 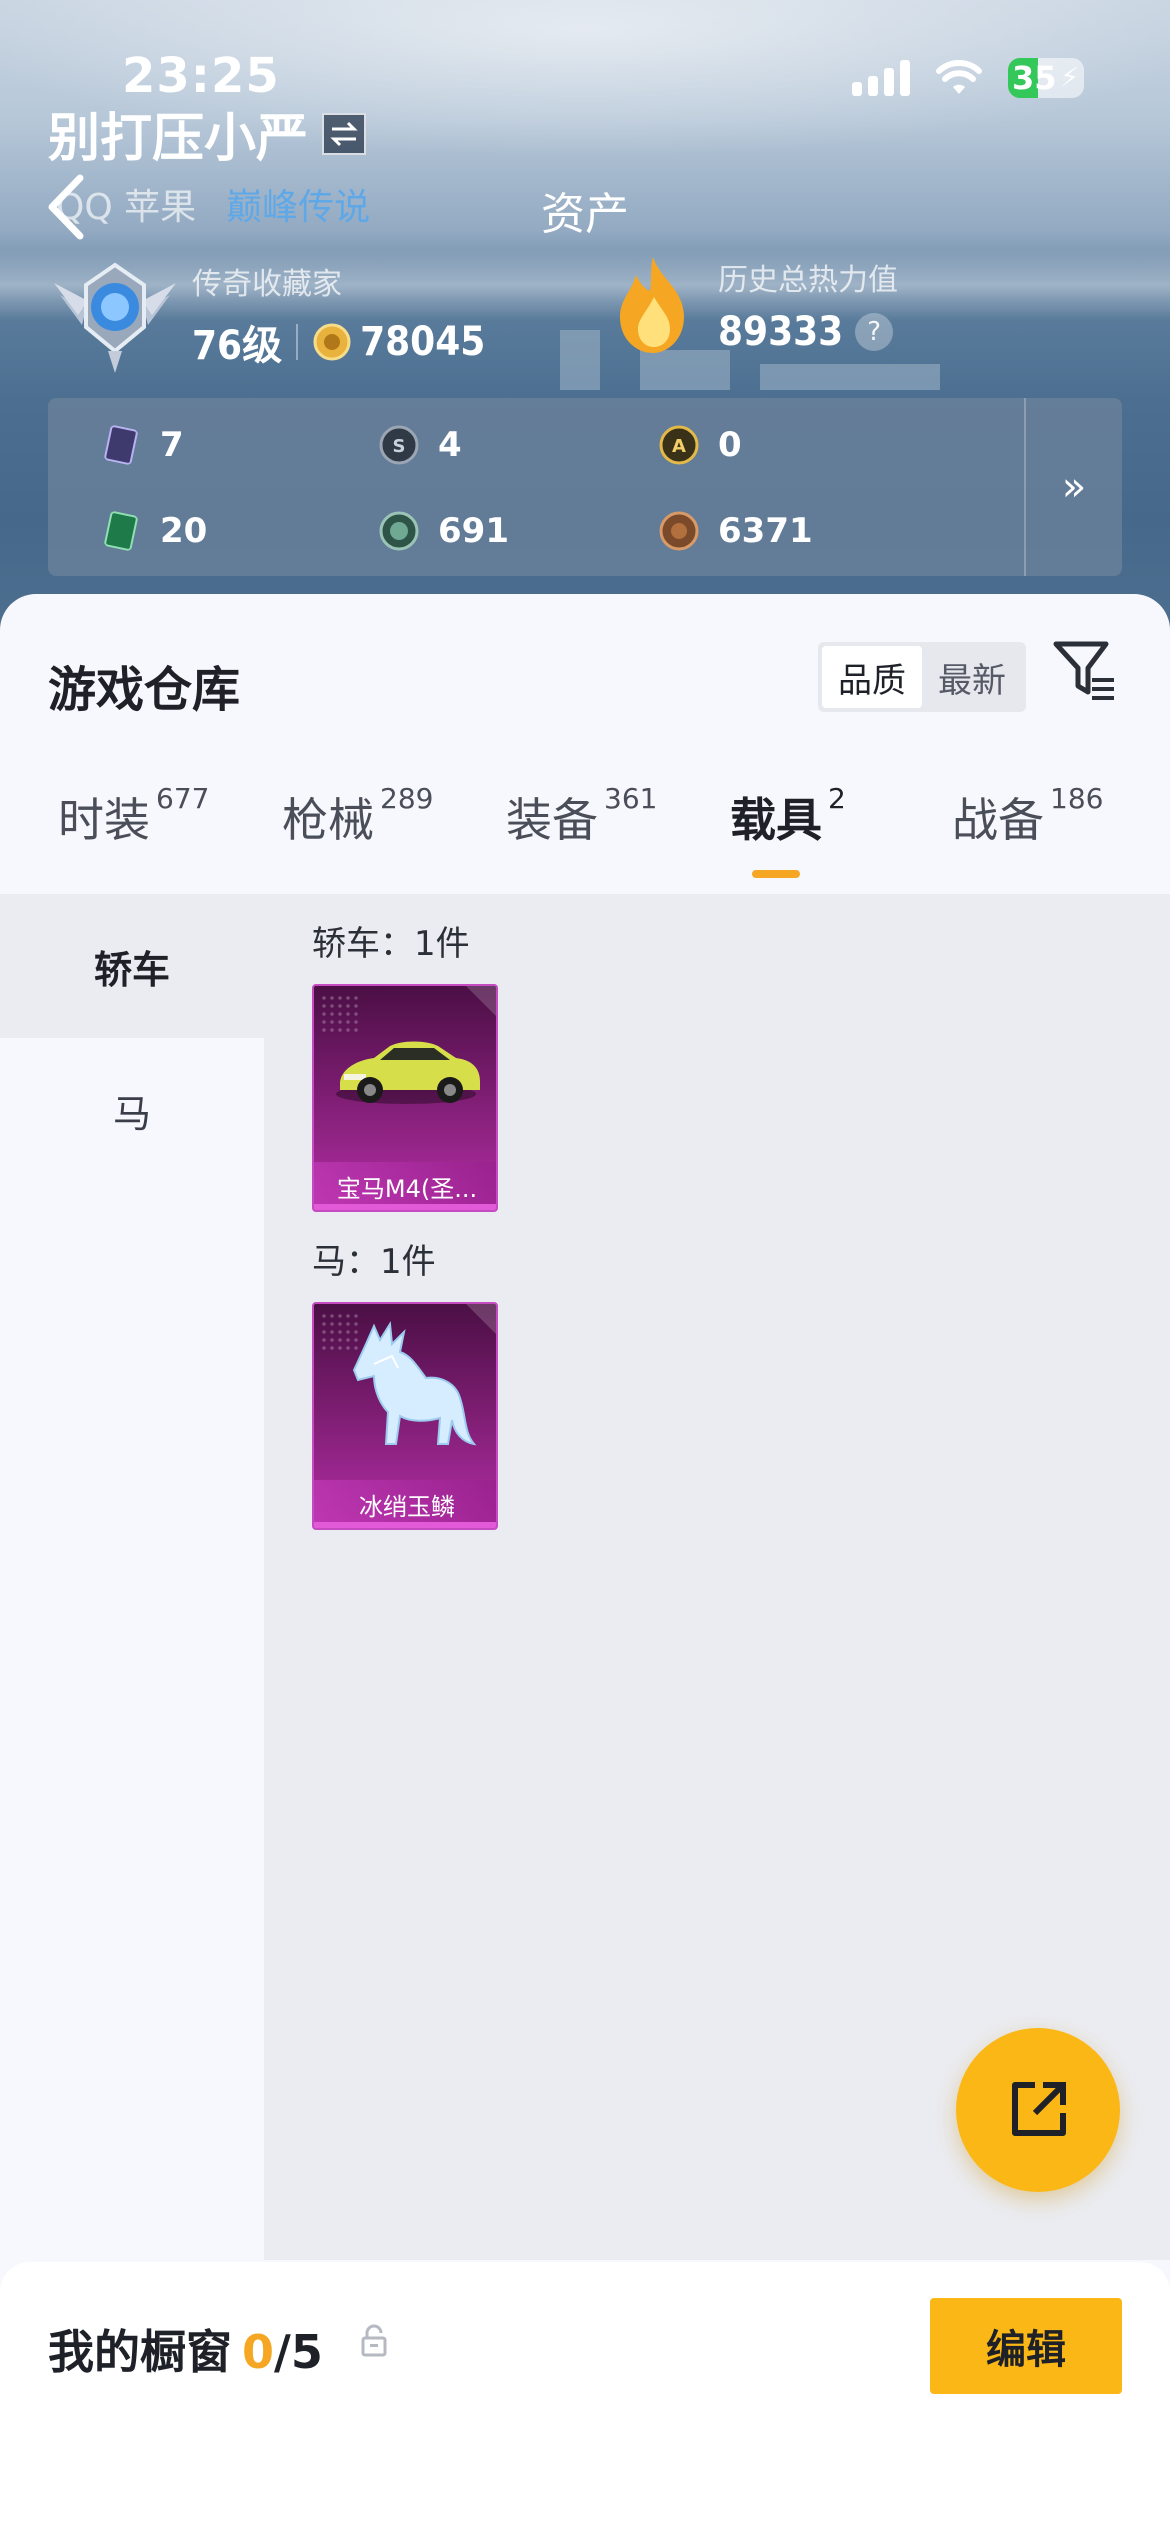 What do you see at coordinates (142, 445) in the screenshot?
I see `stat-item: 7` at bounding box center [142, 445].